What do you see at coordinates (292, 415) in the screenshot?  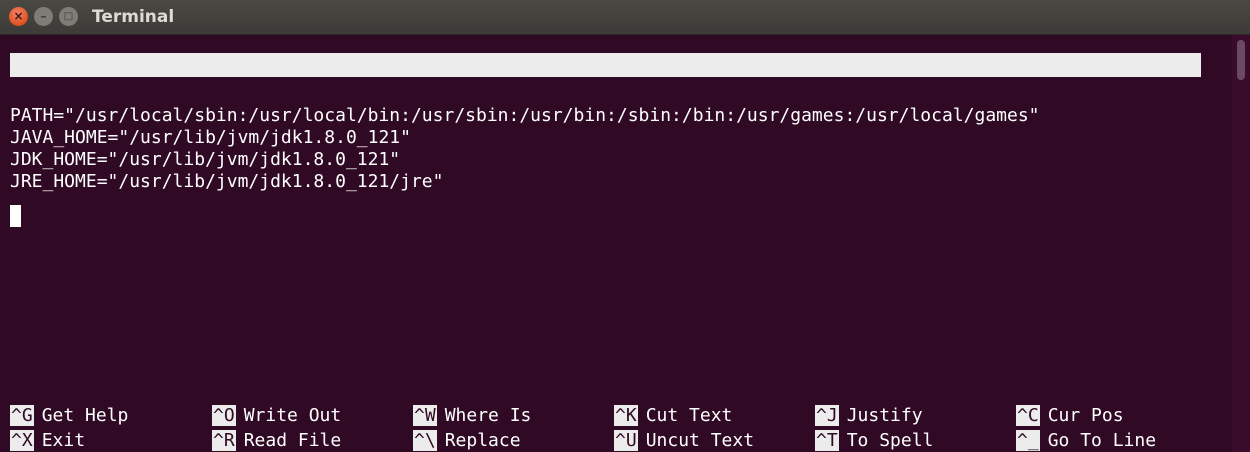 I see `shortcut-label: Write Out` at bounding box center [292, 415].